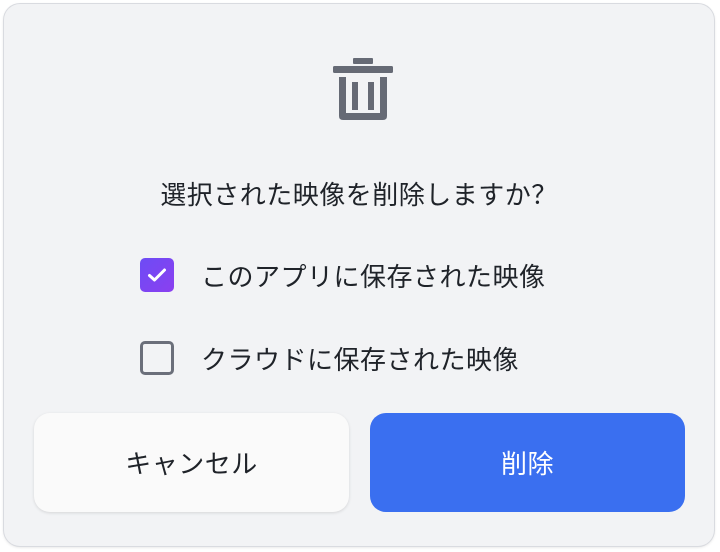 The width and height of the screenshot is (720, 552). I want to click on dialog-title: 選択された映像を削除しますか？, so click(359, 196).